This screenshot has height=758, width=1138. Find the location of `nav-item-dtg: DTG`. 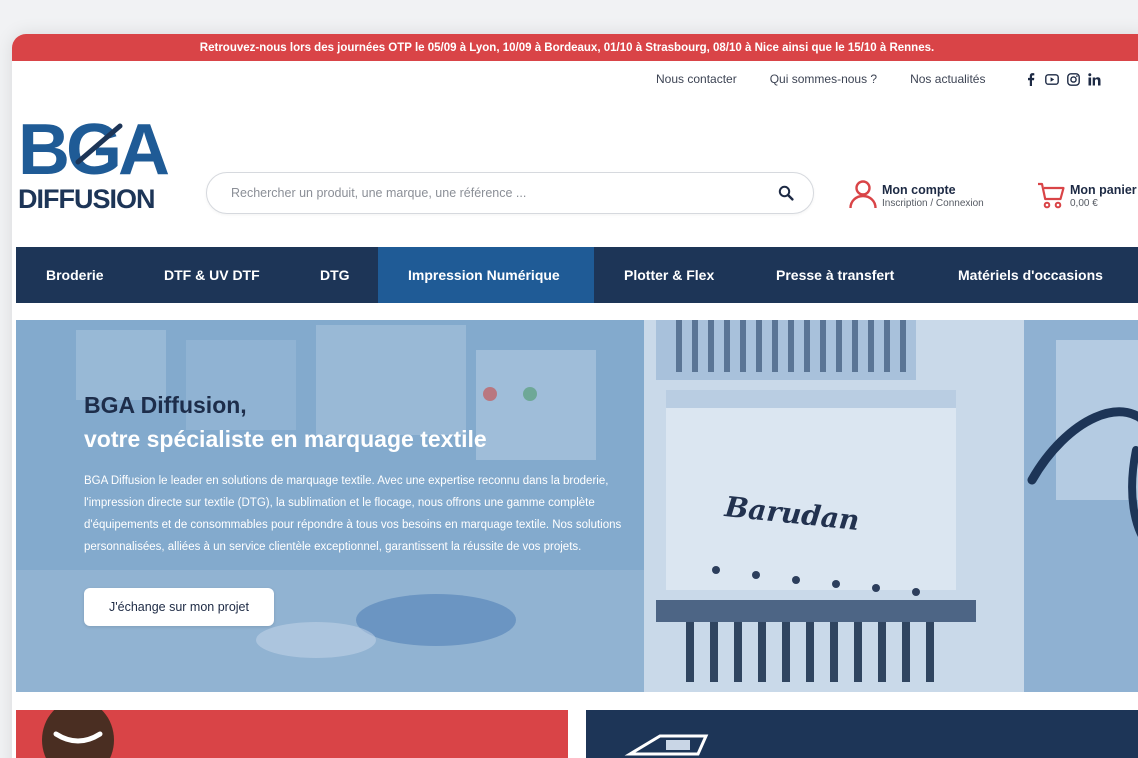

nav-item-dtg: DTG is located at coordinates (330, 275).